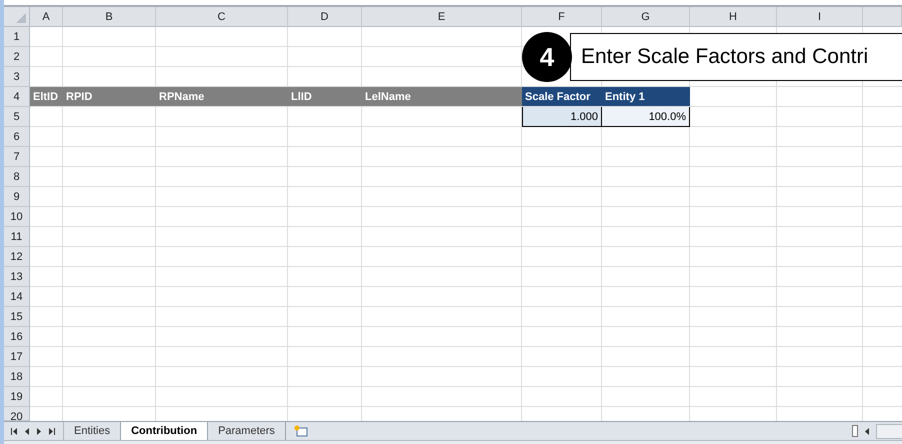 This screenshot has width=902, height=444. Describe the element at coordinates (17, 117) in the screenshot. I see `row-header: 5` at that location.